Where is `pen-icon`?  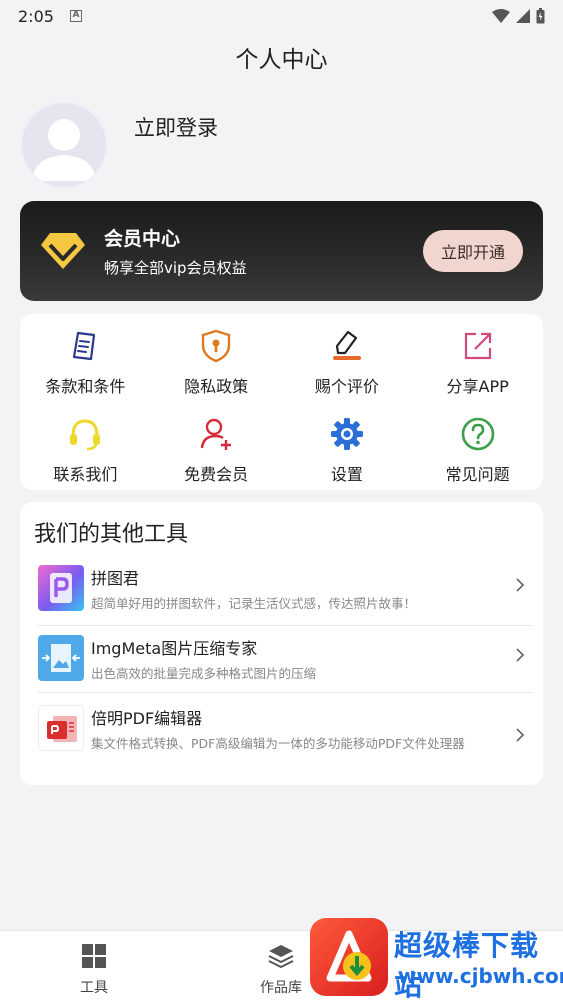
pen-icon is located at coordinates (347, 346).